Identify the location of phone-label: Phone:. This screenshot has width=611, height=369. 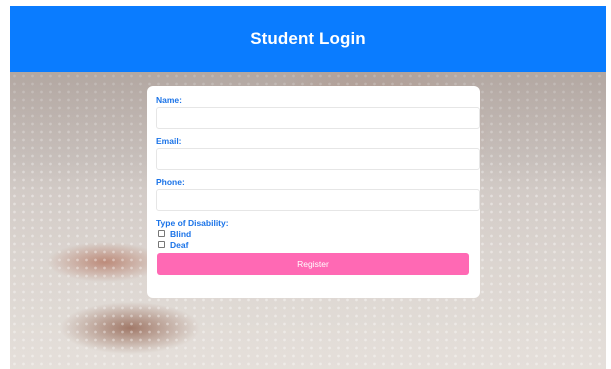
(170, 182).